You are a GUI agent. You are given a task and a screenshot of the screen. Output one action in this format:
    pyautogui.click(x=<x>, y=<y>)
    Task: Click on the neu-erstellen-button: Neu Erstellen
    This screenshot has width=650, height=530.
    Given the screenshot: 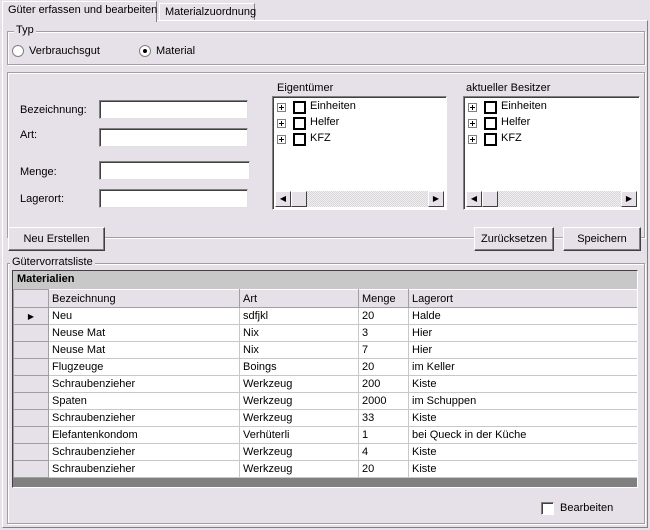 What is the action you would take?
    pyautogui.click(x=56, y=239)
    